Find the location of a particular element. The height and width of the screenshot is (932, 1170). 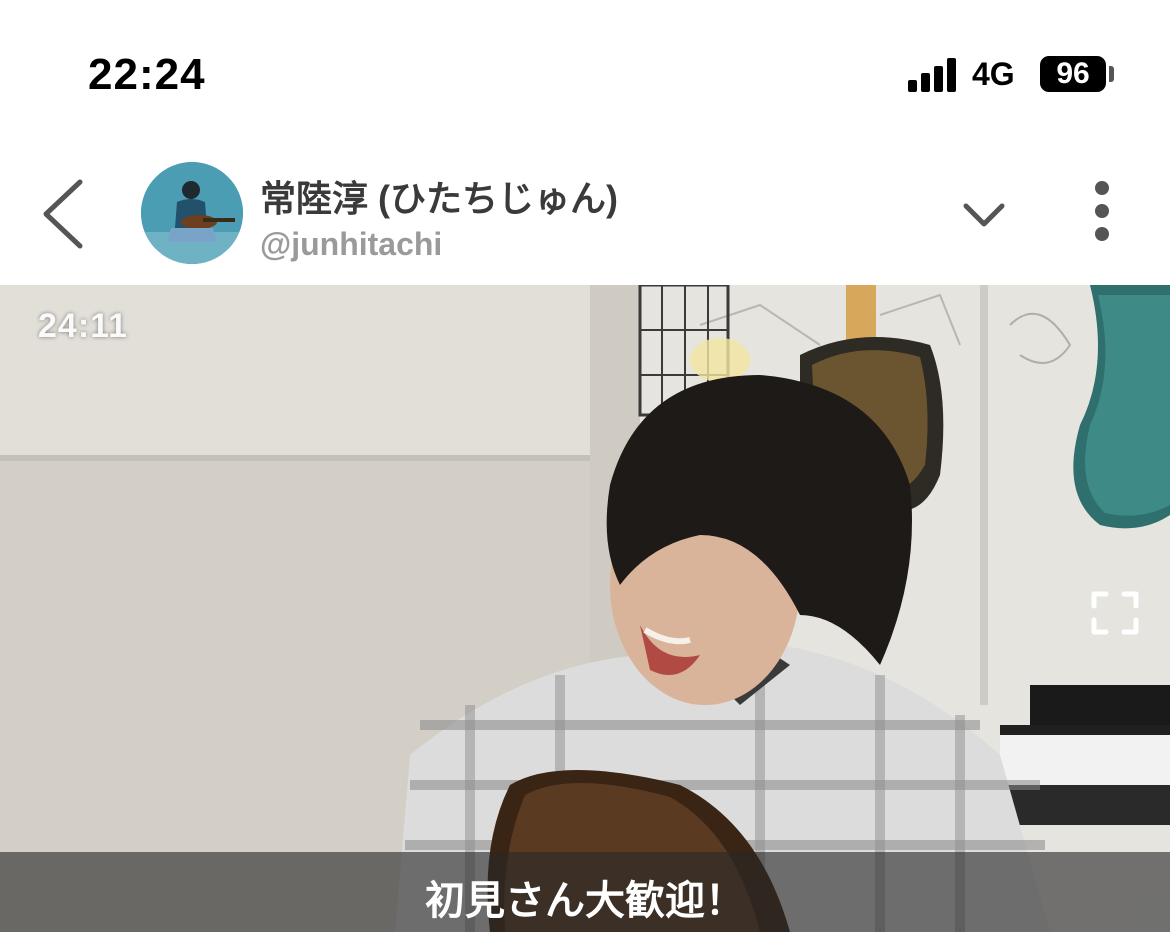

back-button is located at coordinates (64, 214).